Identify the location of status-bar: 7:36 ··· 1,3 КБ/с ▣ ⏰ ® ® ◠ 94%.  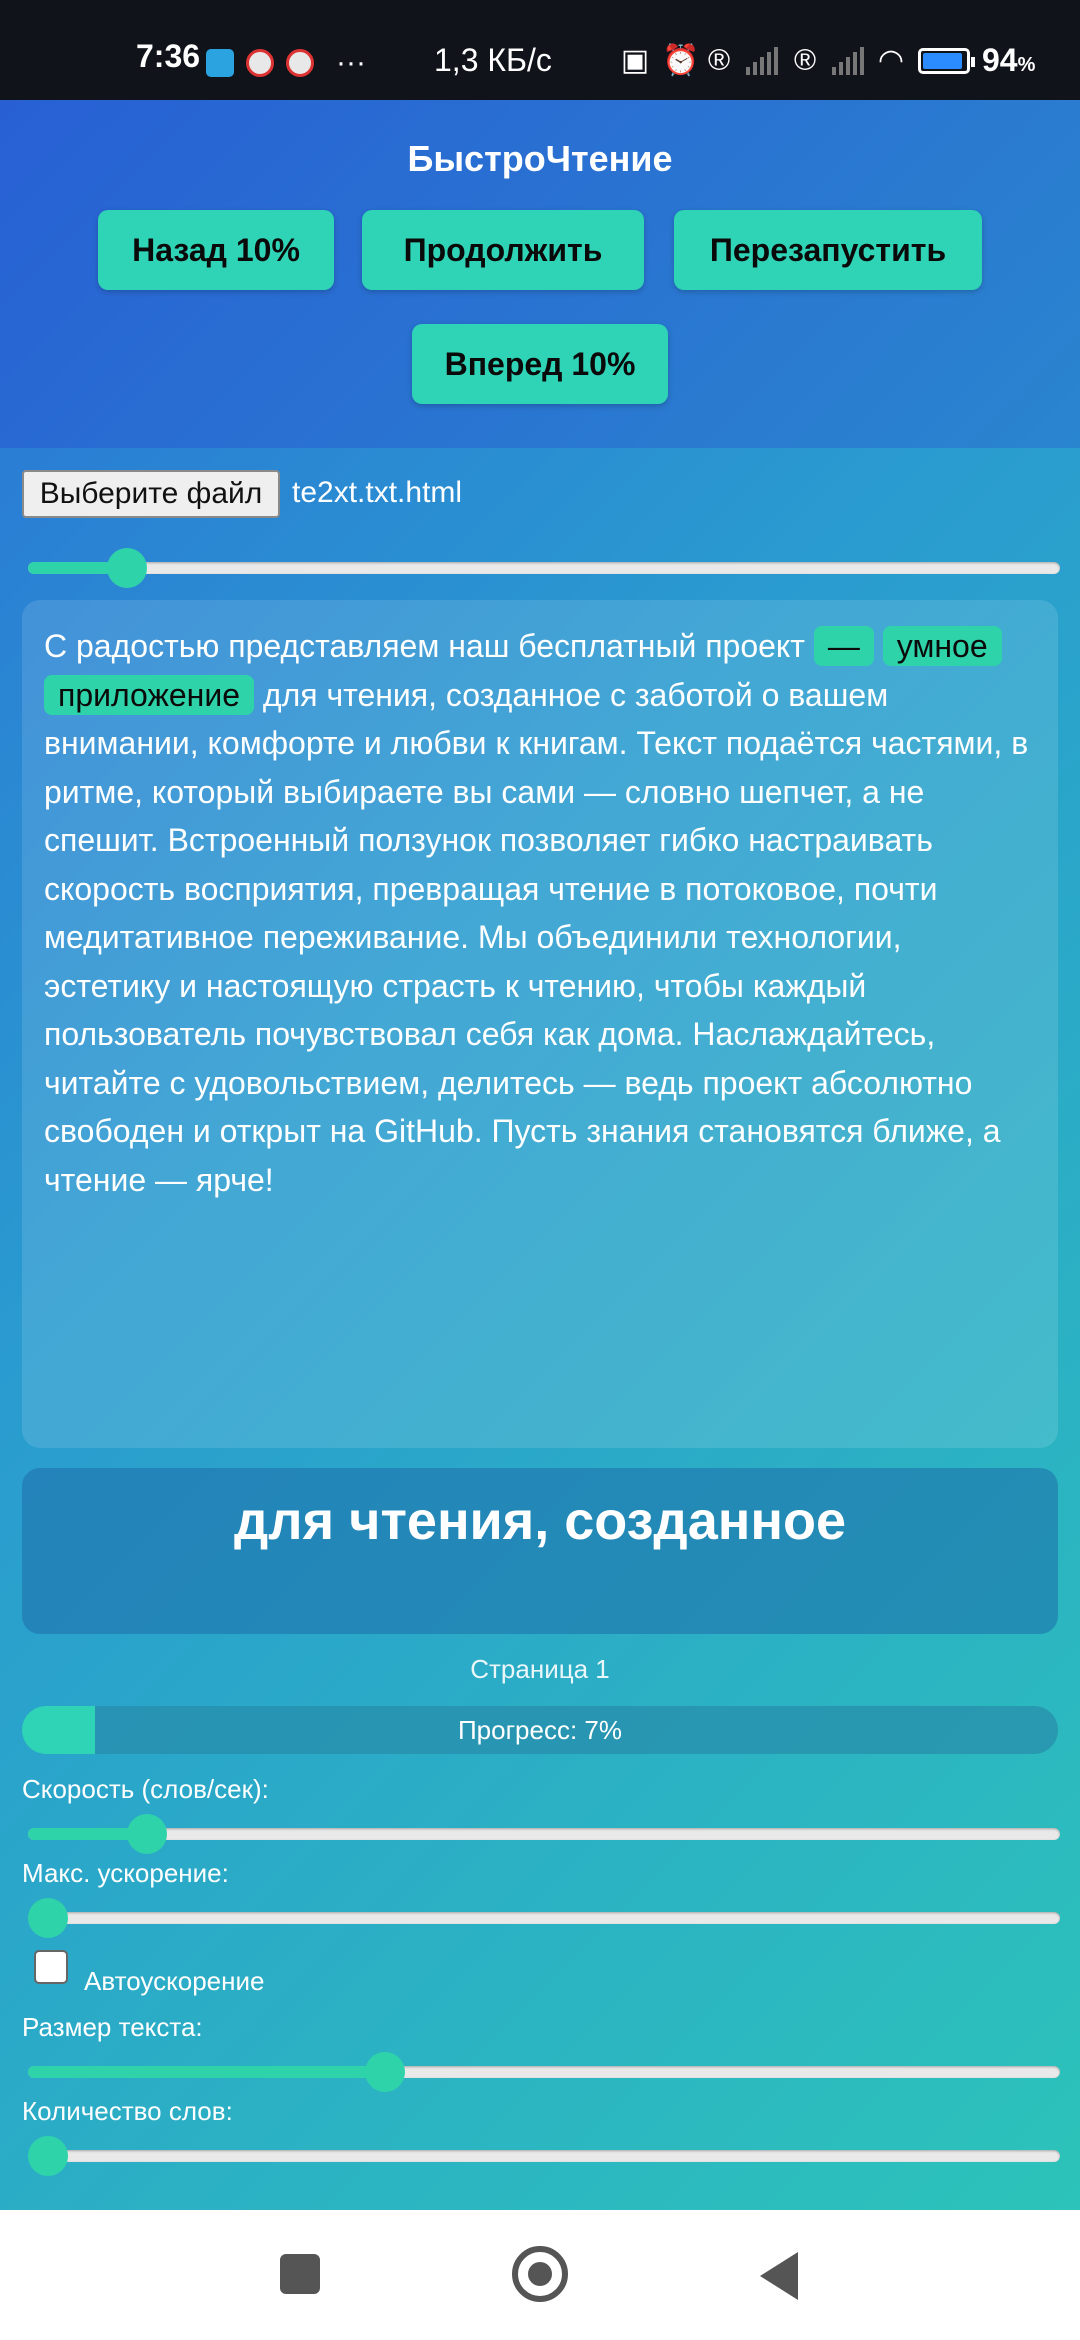
(540, 50).